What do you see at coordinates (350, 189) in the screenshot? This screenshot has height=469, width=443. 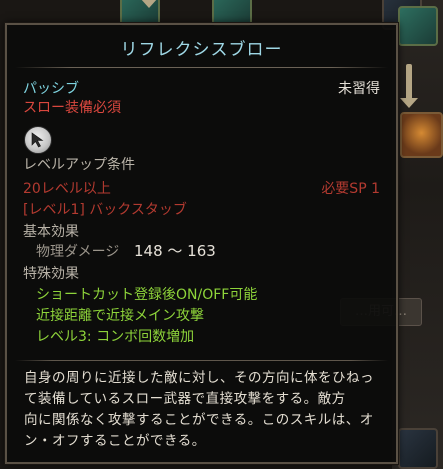 I see `sp-requirement: 必要SP 1` at bounding box center [350, 189].